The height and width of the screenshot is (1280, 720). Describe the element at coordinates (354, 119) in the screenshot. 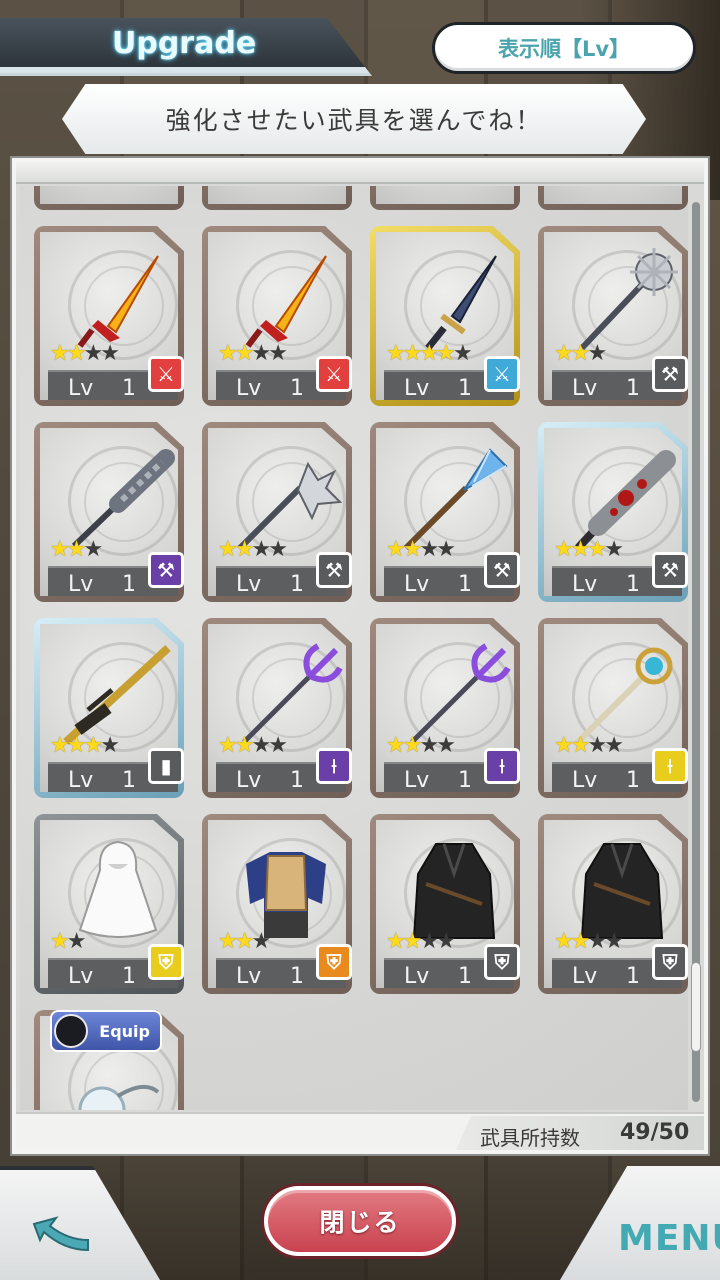

I see `instruction-banner: 強化させたい武具を選んでね！` at that location.